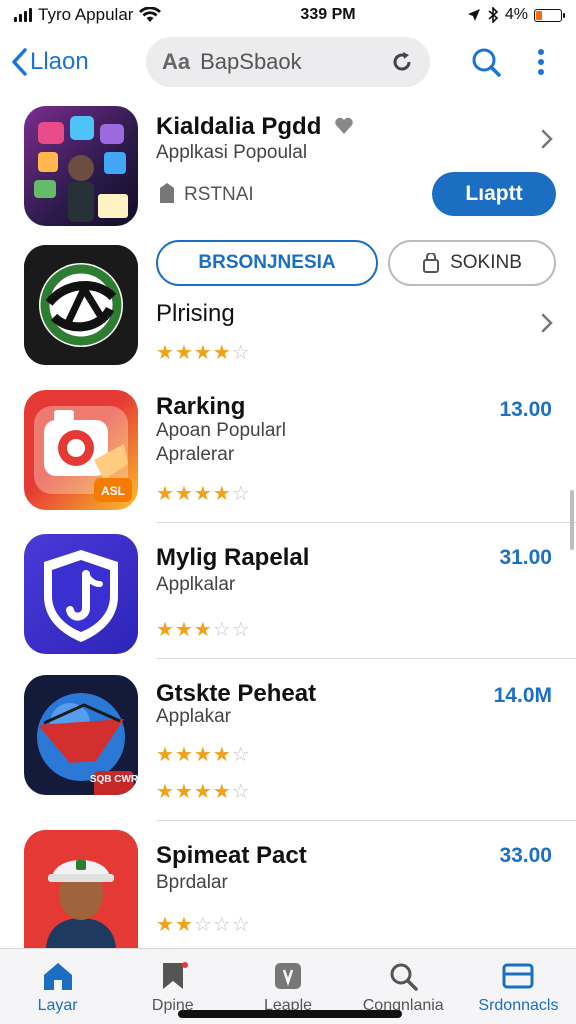 The width and height of the screenshot is (576, 1024). What do you see at coordinates (195, 313) in the screenshot?
I see `app-title: Plrising` at bounding box center [195, 313].